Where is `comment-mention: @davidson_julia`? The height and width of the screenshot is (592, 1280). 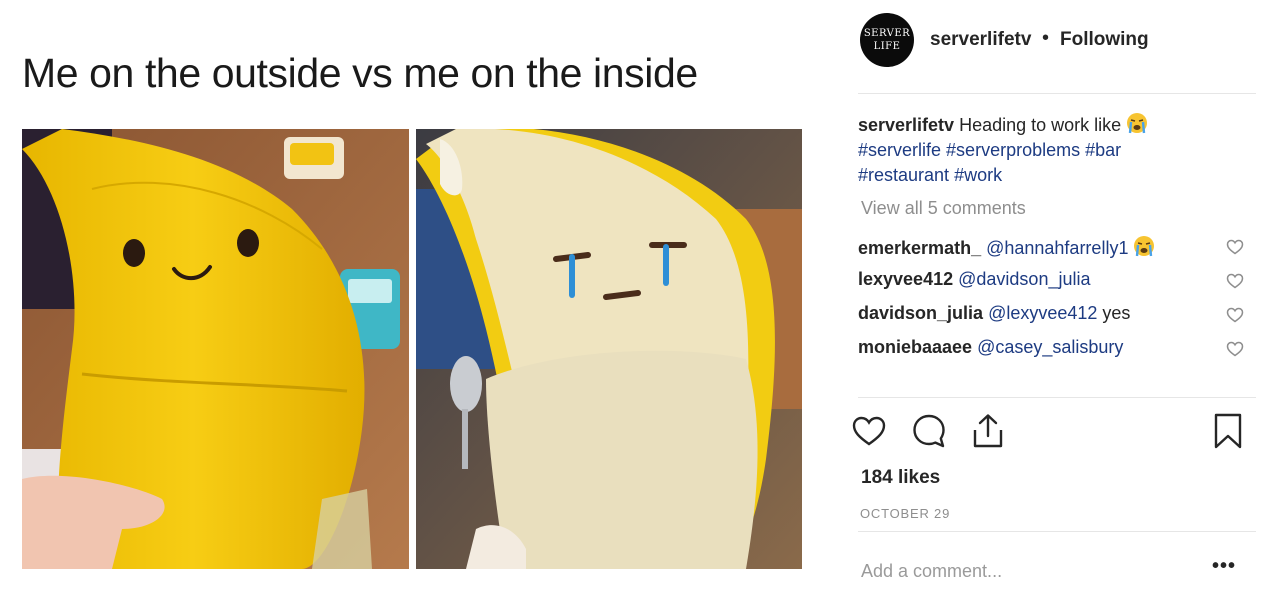 comment-mention: @davidson_julia is located at coordinates (1024, 279).